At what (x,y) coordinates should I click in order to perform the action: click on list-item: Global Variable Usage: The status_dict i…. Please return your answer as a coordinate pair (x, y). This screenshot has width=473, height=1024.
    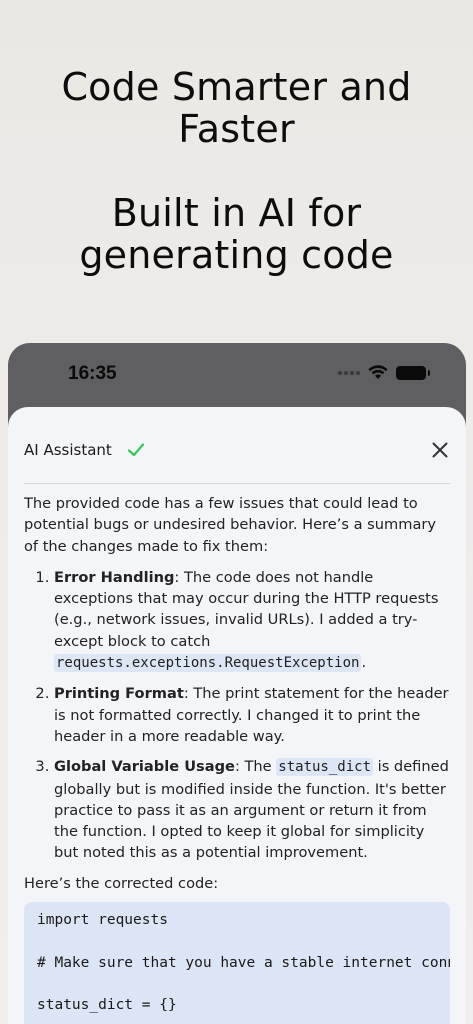
    Looking at the image, I should click on (252, 809).